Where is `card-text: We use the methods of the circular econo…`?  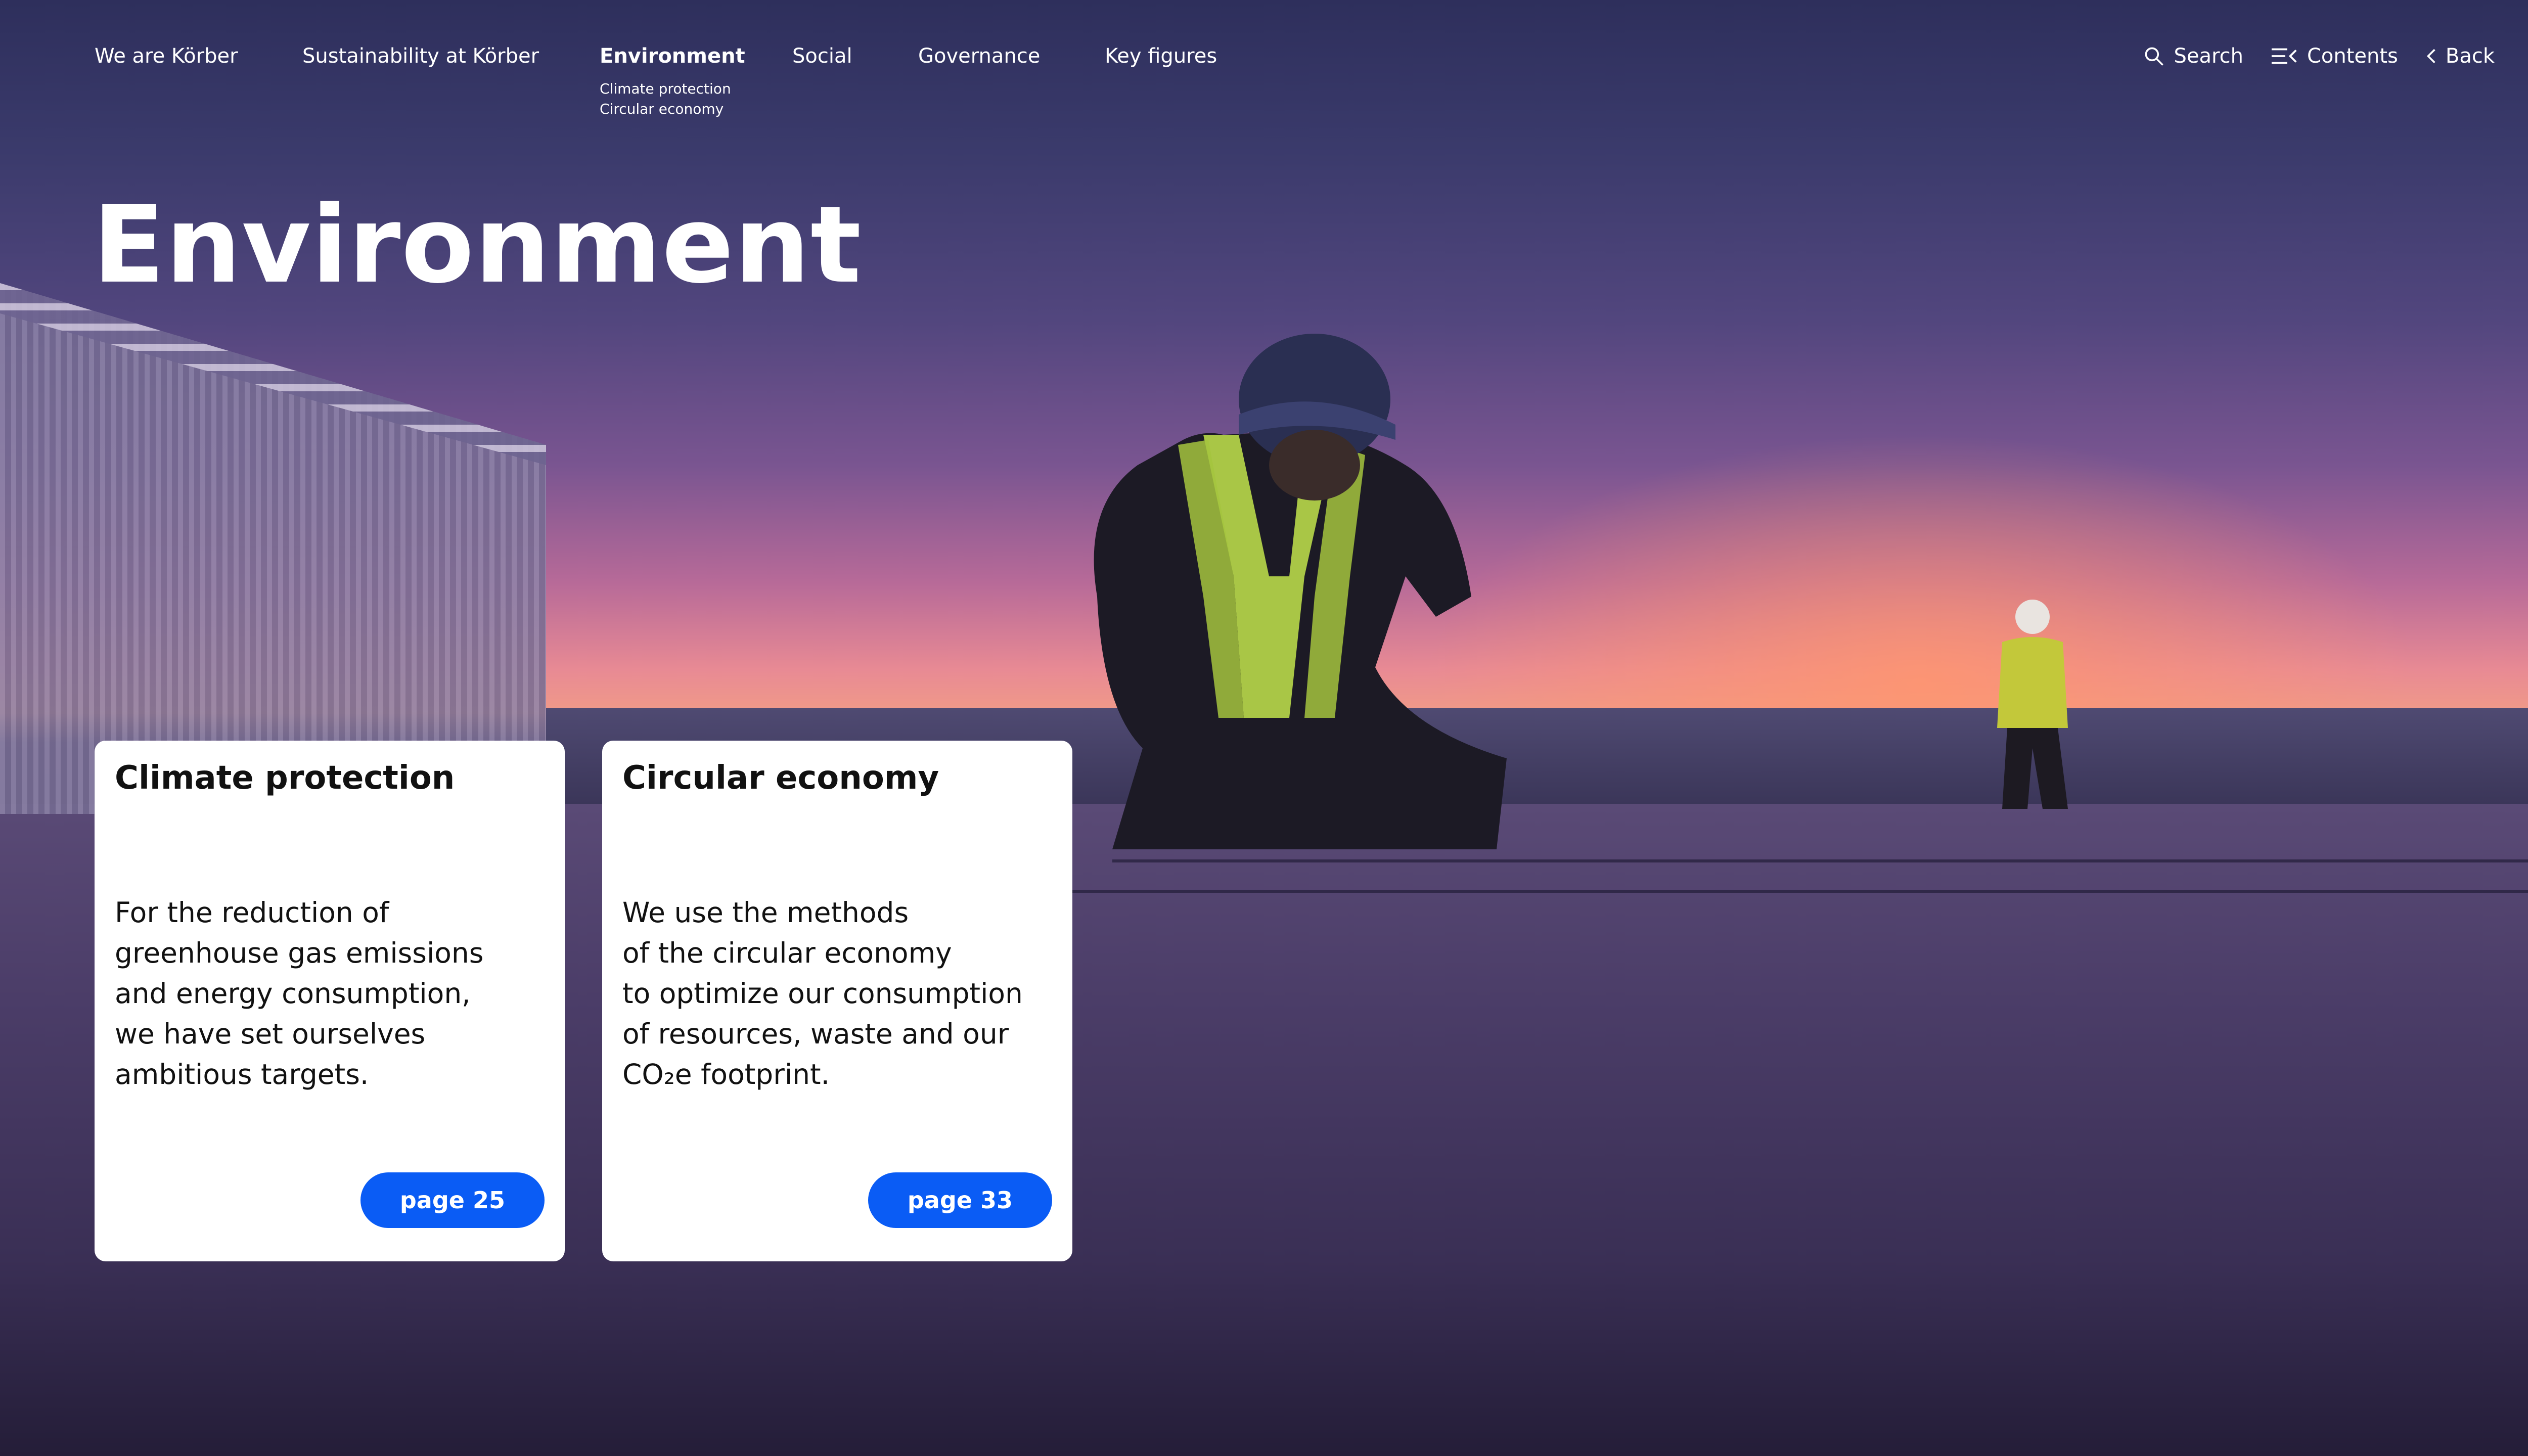 card-text: We use the methods of the circular econo… is located at coordinates (823, 993).